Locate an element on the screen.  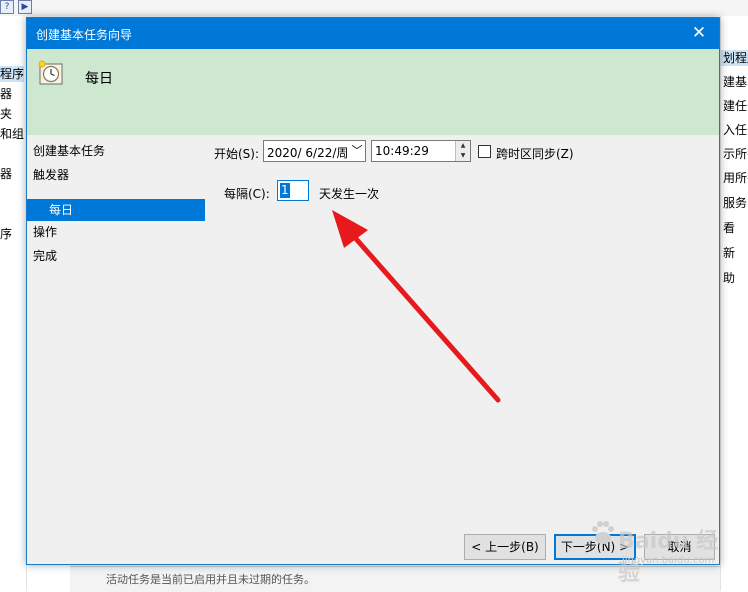
background-status-text: 活动任务是当前已启用并且未过期的任务。 is located at coordinates (210, 579).